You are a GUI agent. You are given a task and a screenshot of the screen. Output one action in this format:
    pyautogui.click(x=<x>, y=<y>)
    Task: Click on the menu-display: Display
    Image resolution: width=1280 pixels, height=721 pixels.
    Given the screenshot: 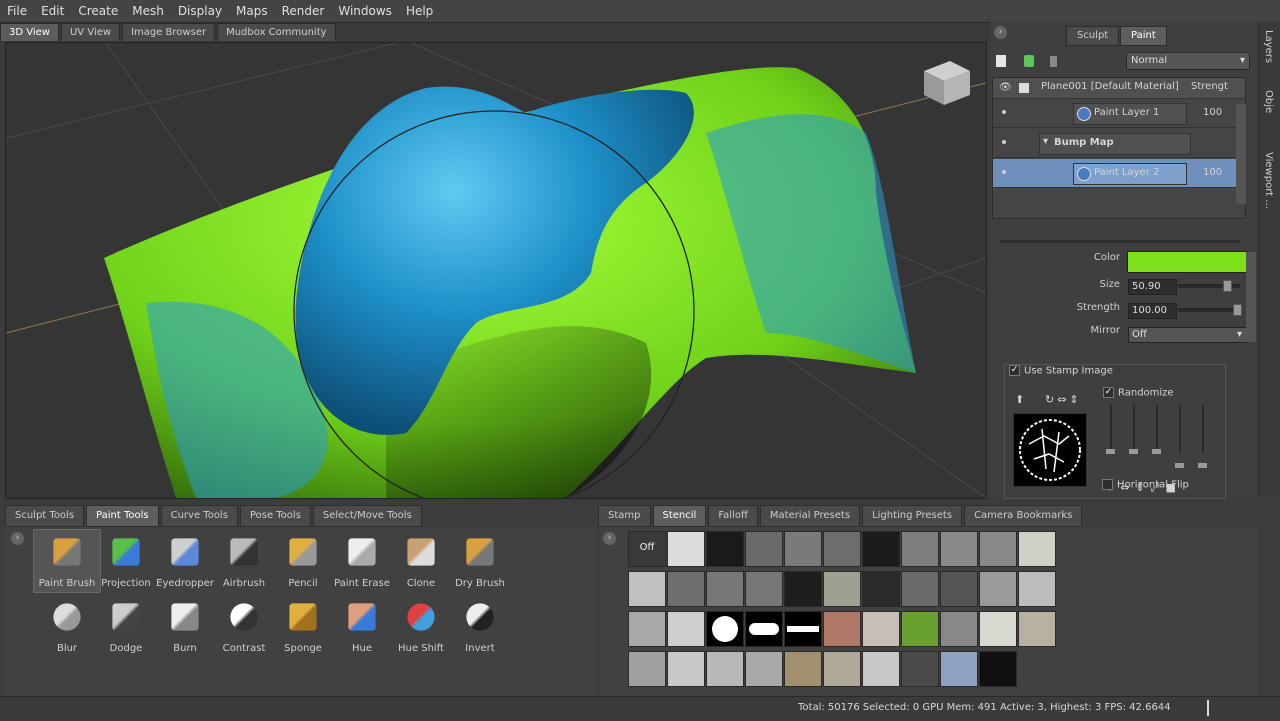 What is the action you would take?
    pyautogui.click(x=200, y=11)
    